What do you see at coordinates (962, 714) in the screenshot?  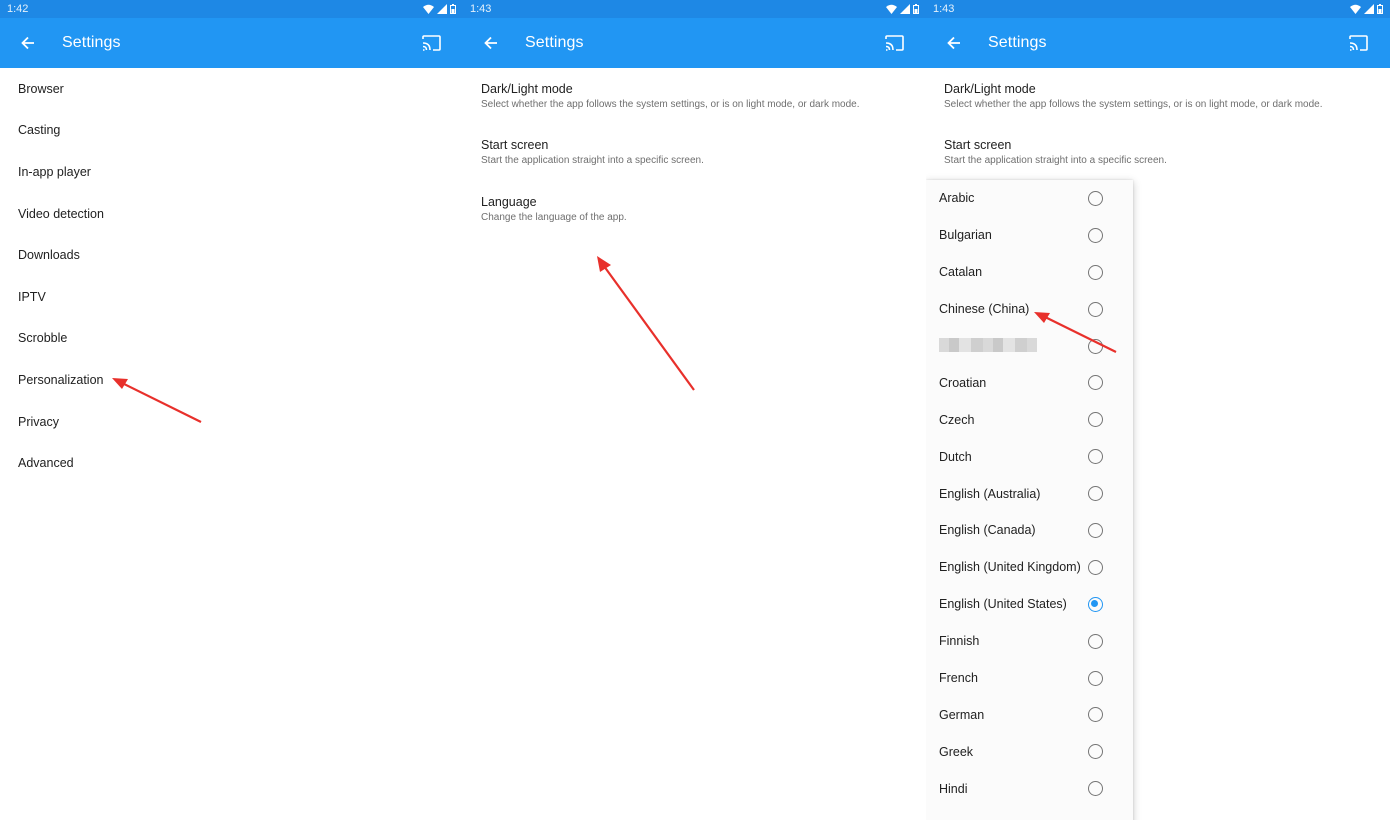 I see `language-option-label: German` at bounding box center [962, 714].